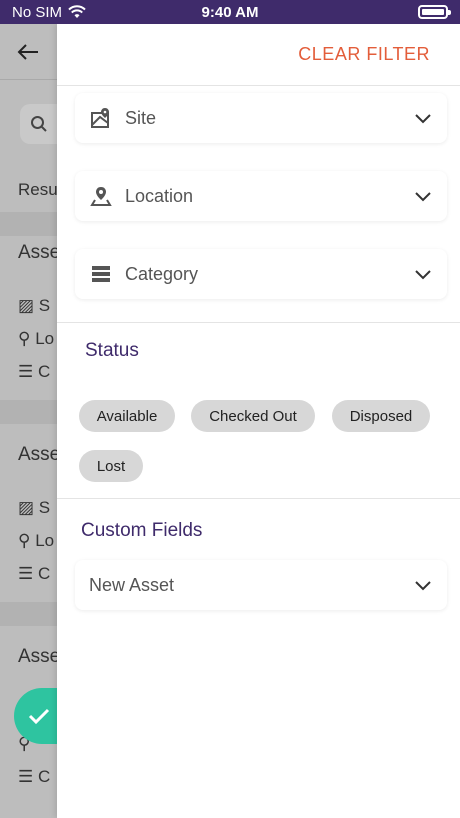 This screenshot has height=818, width=460. What do you see at coordinates (159, 195) in the screenshot?
I see `location-label: Location` at bounding box center [159, 195].